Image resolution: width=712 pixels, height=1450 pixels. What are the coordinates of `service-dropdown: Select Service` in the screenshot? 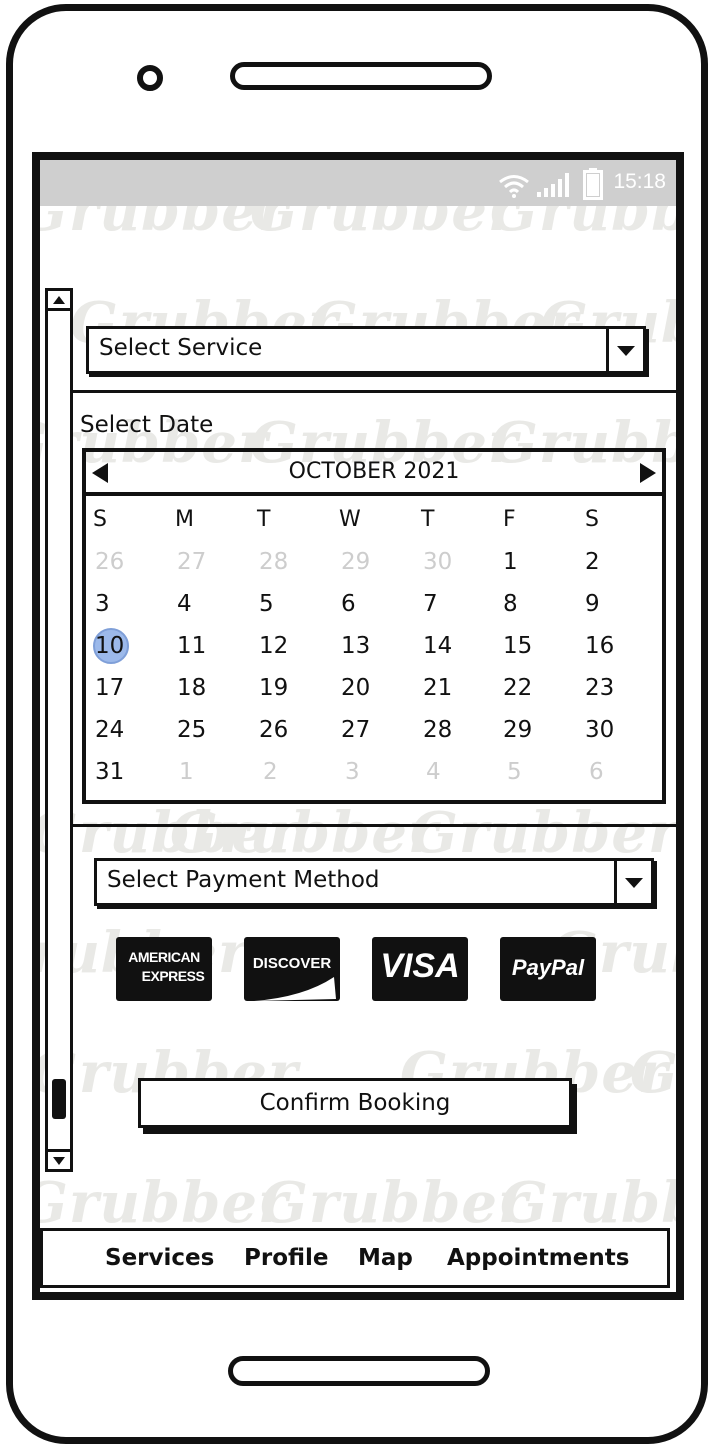 It's located at (366, 350).